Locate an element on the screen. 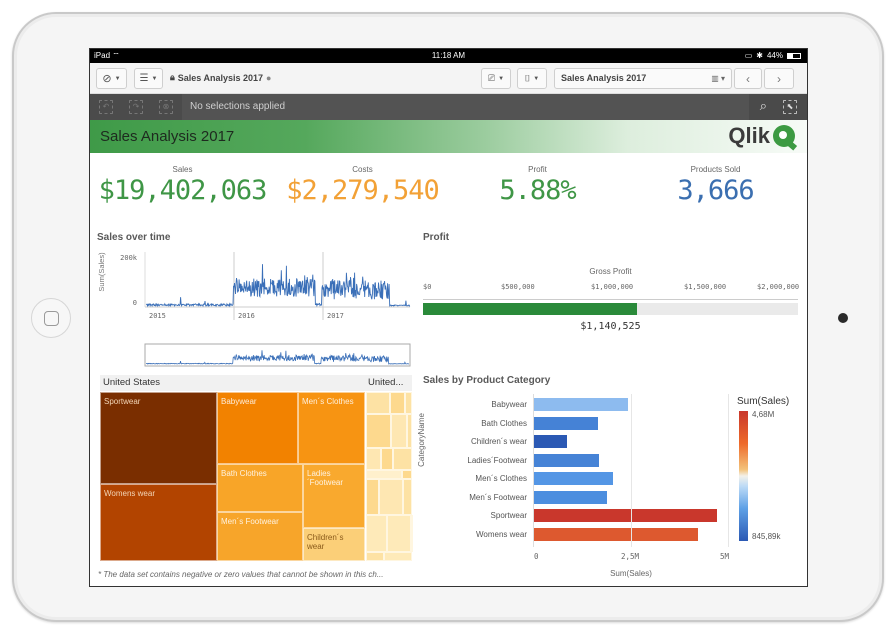  treemap-cell: Men´s Footwear is located at coordinates (260, 536).